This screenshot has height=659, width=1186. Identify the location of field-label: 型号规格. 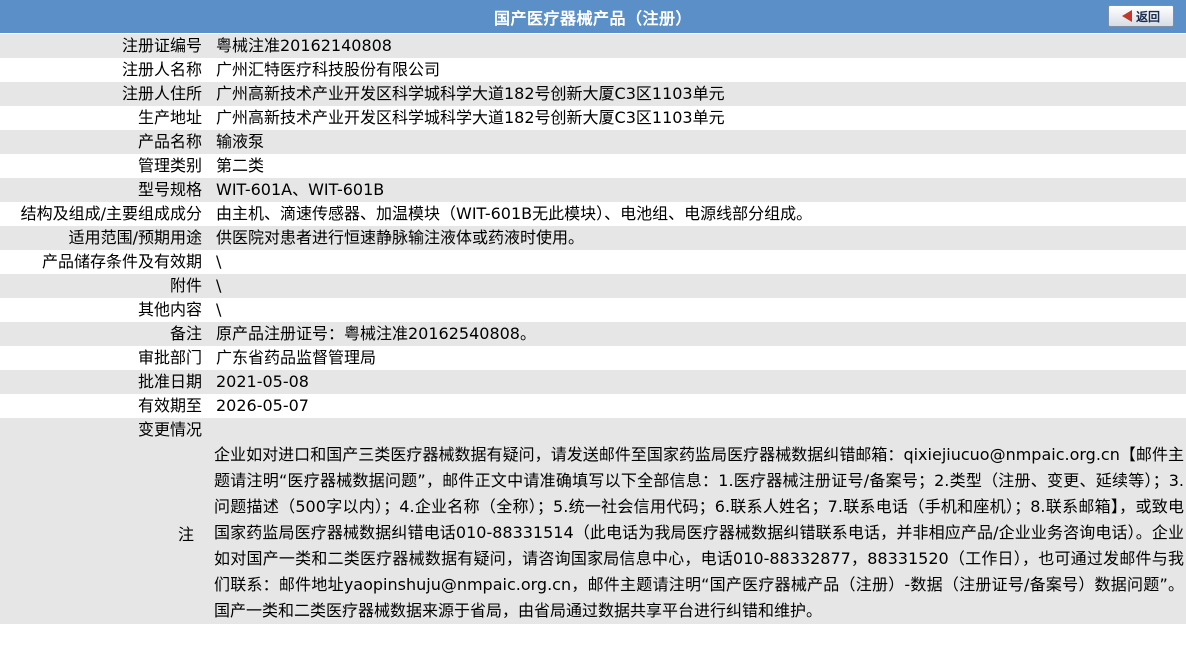
(104, 190).